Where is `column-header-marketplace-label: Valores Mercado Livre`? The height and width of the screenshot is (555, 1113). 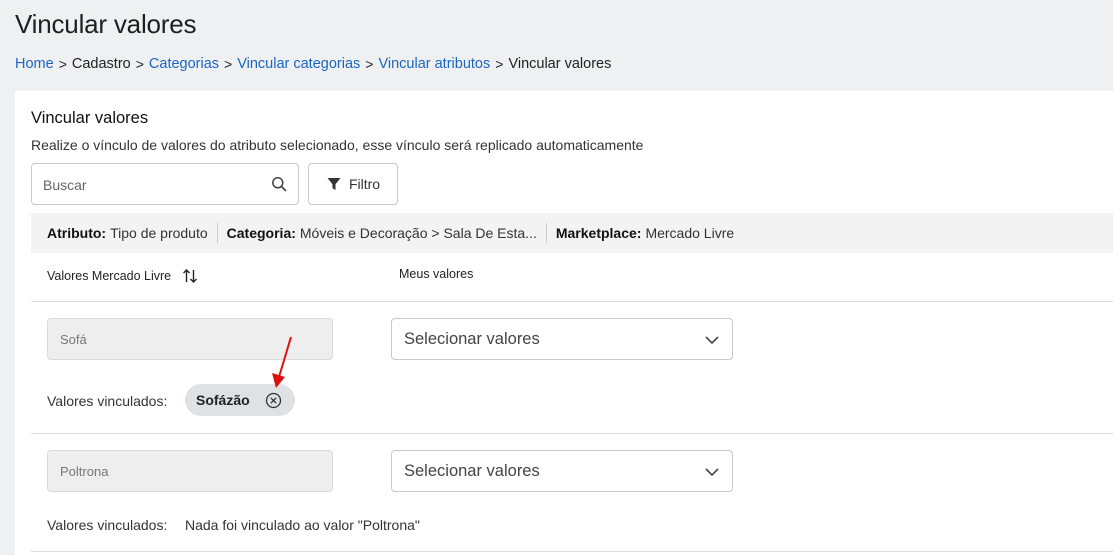 column-header-marketplace-label: Valores Mercado Livre is located at coordinates (109, 276).